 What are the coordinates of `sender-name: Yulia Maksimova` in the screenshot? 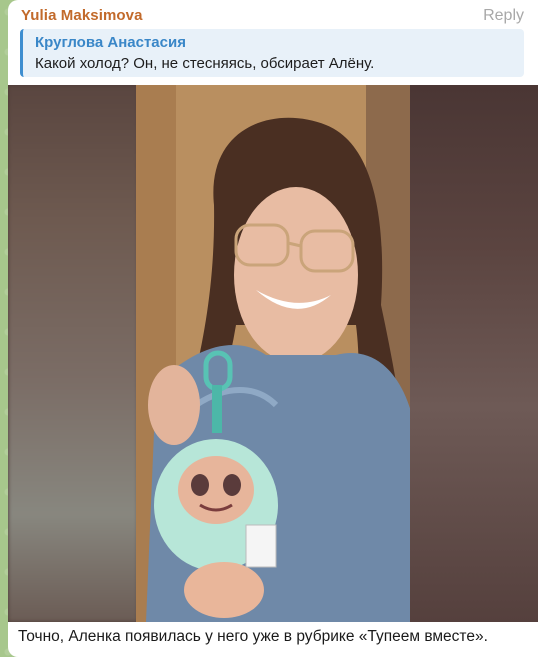 It's located at (82, 15).